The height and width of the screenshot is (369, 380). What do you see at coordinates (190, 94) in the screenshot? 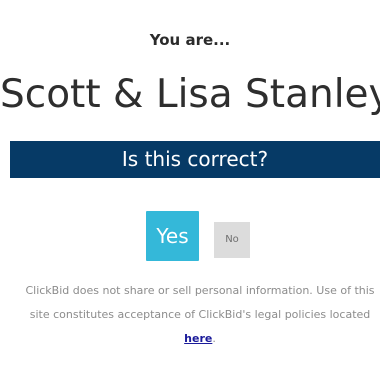
I see `bidder-name: Scott & Lisa Stanley` at bounding box center [190, 94].